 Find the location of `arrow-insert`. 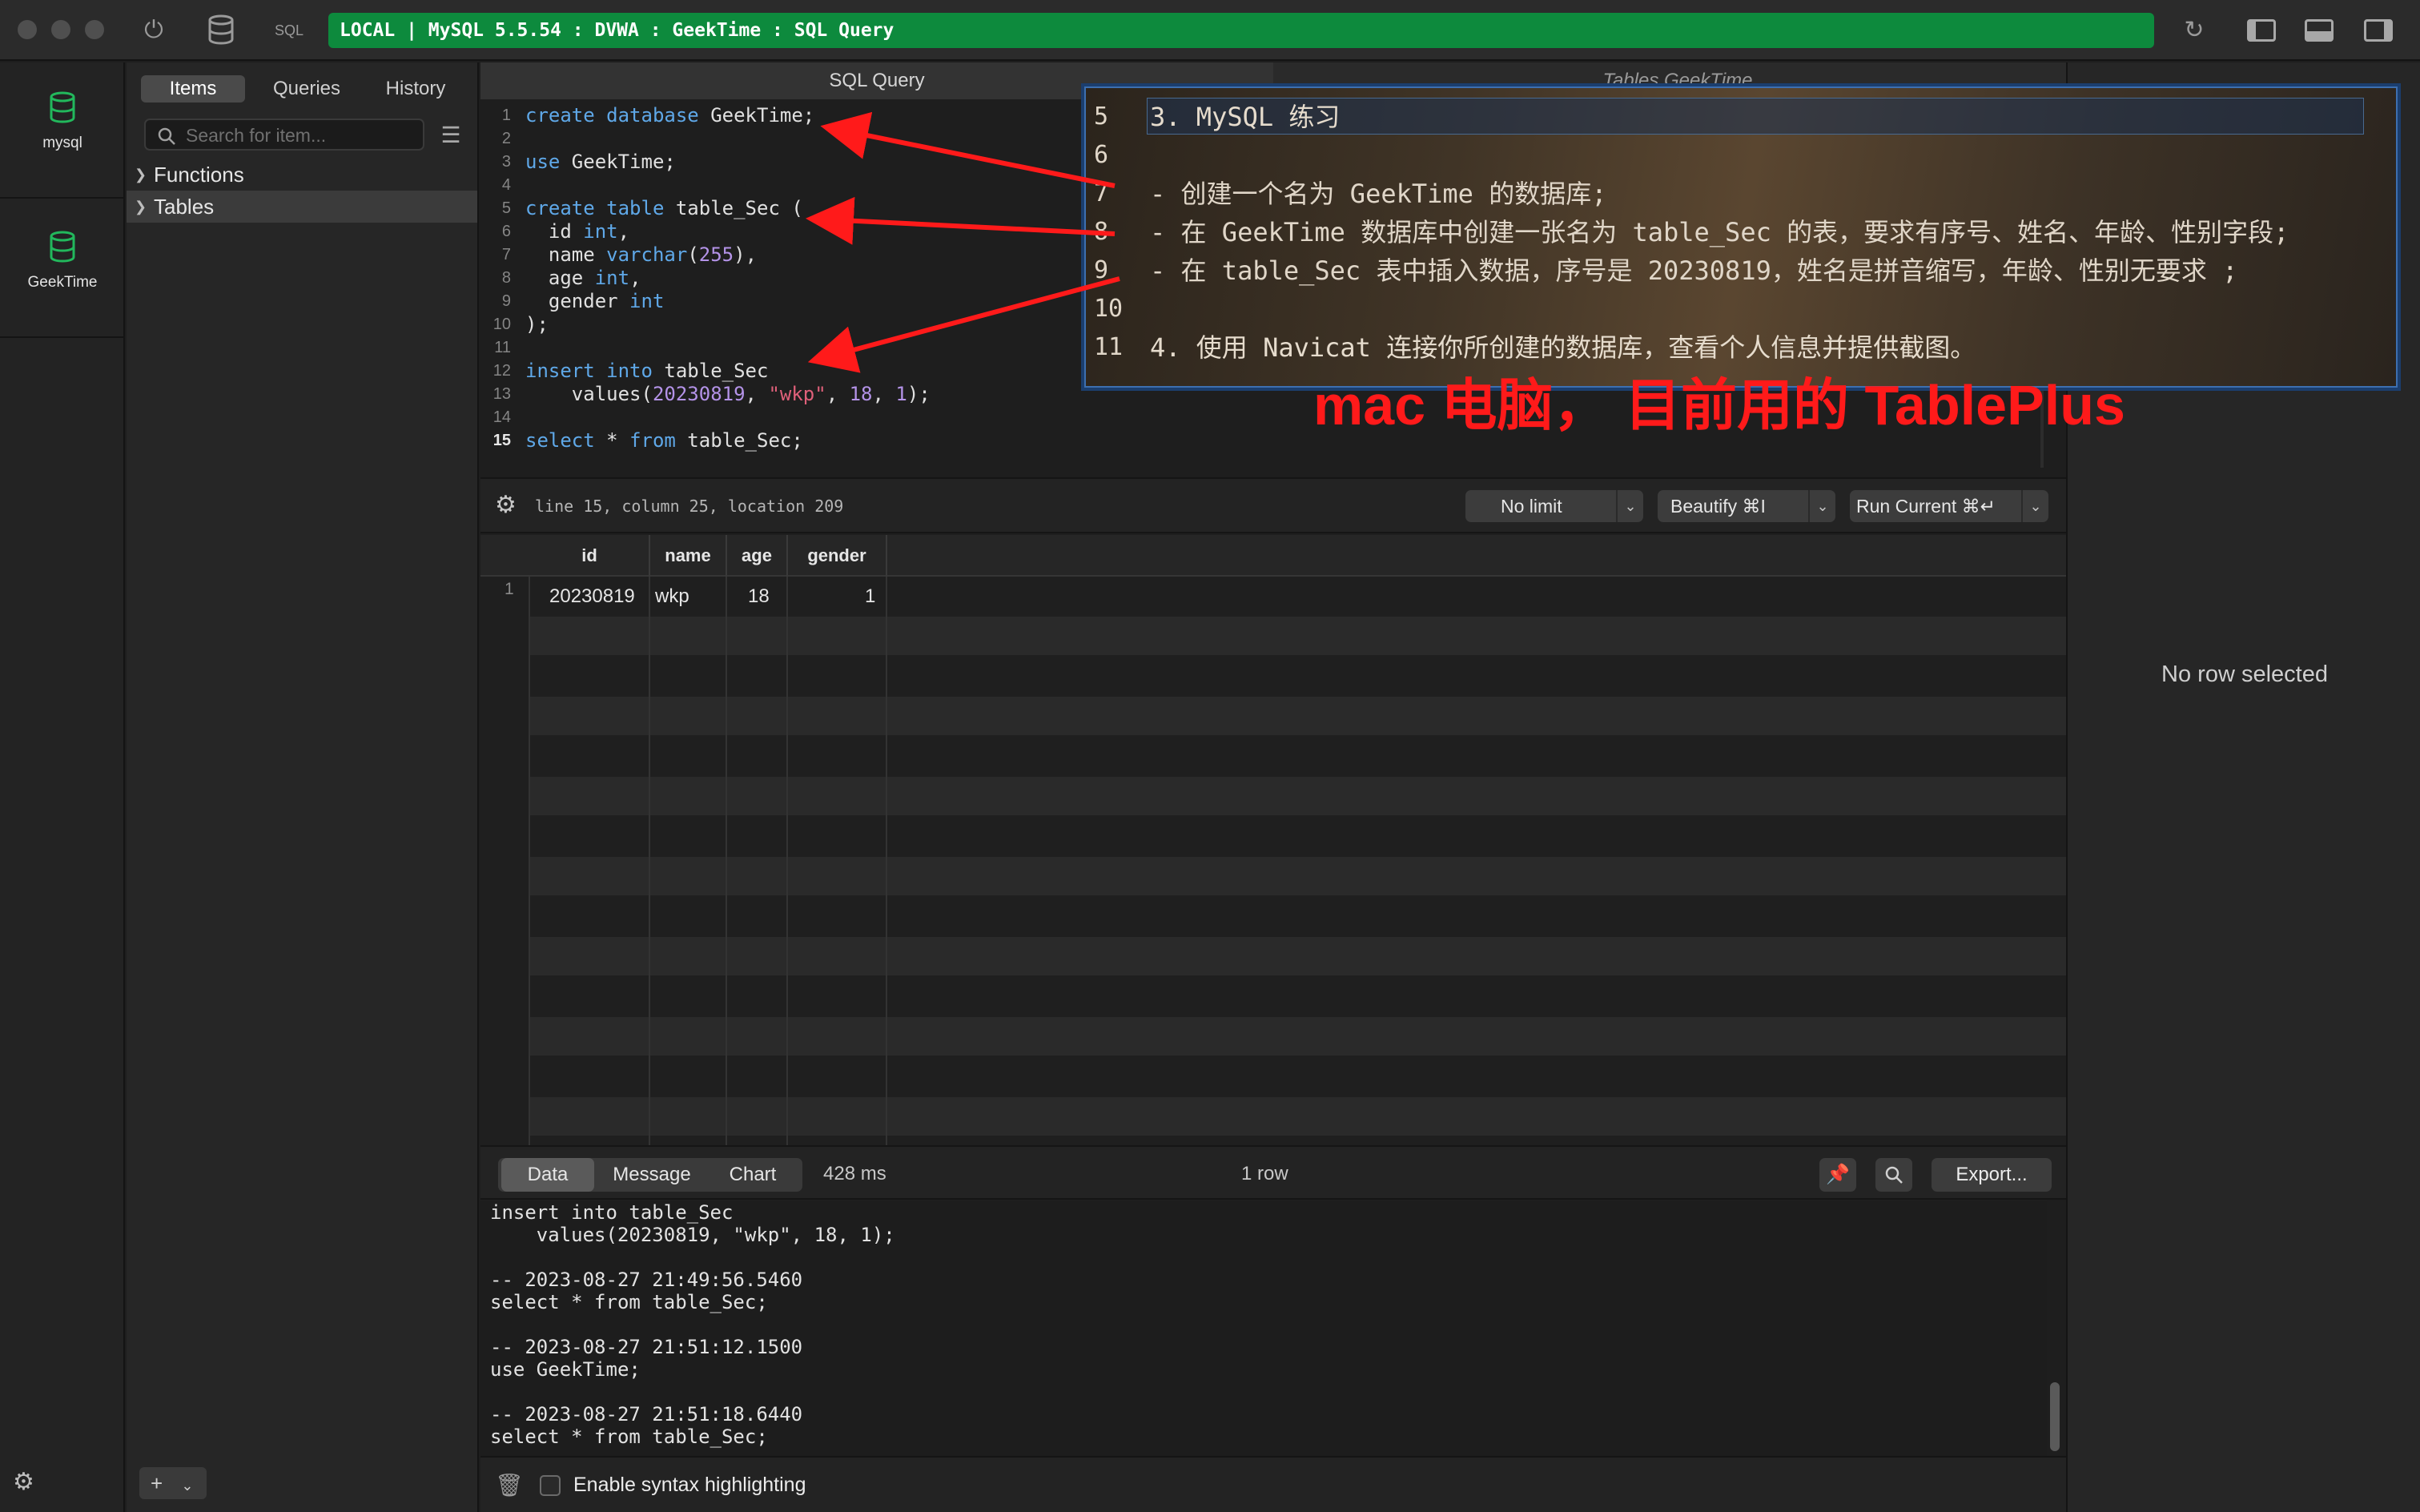

arrow-insert is located at coordinates (963, 324).